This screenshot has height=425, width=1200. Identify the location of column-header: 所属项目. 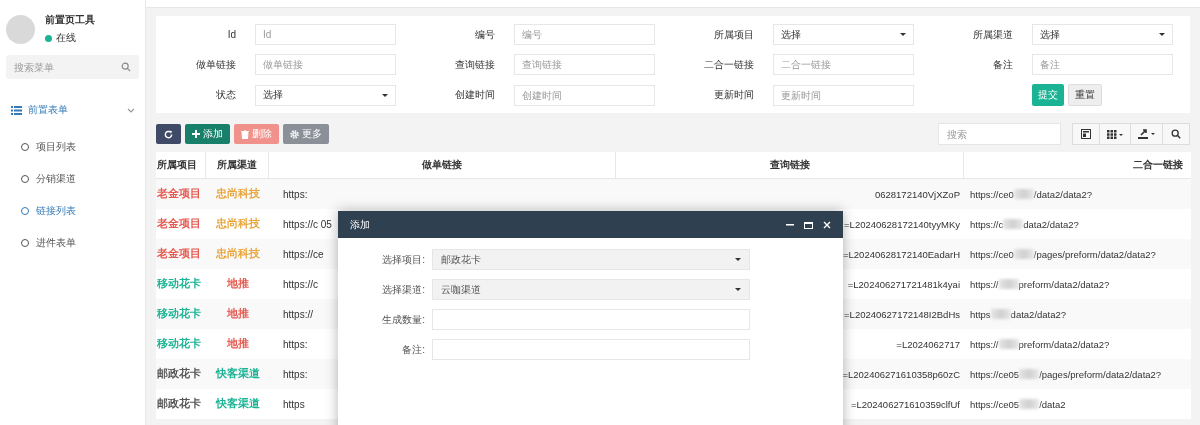
(181, 165).